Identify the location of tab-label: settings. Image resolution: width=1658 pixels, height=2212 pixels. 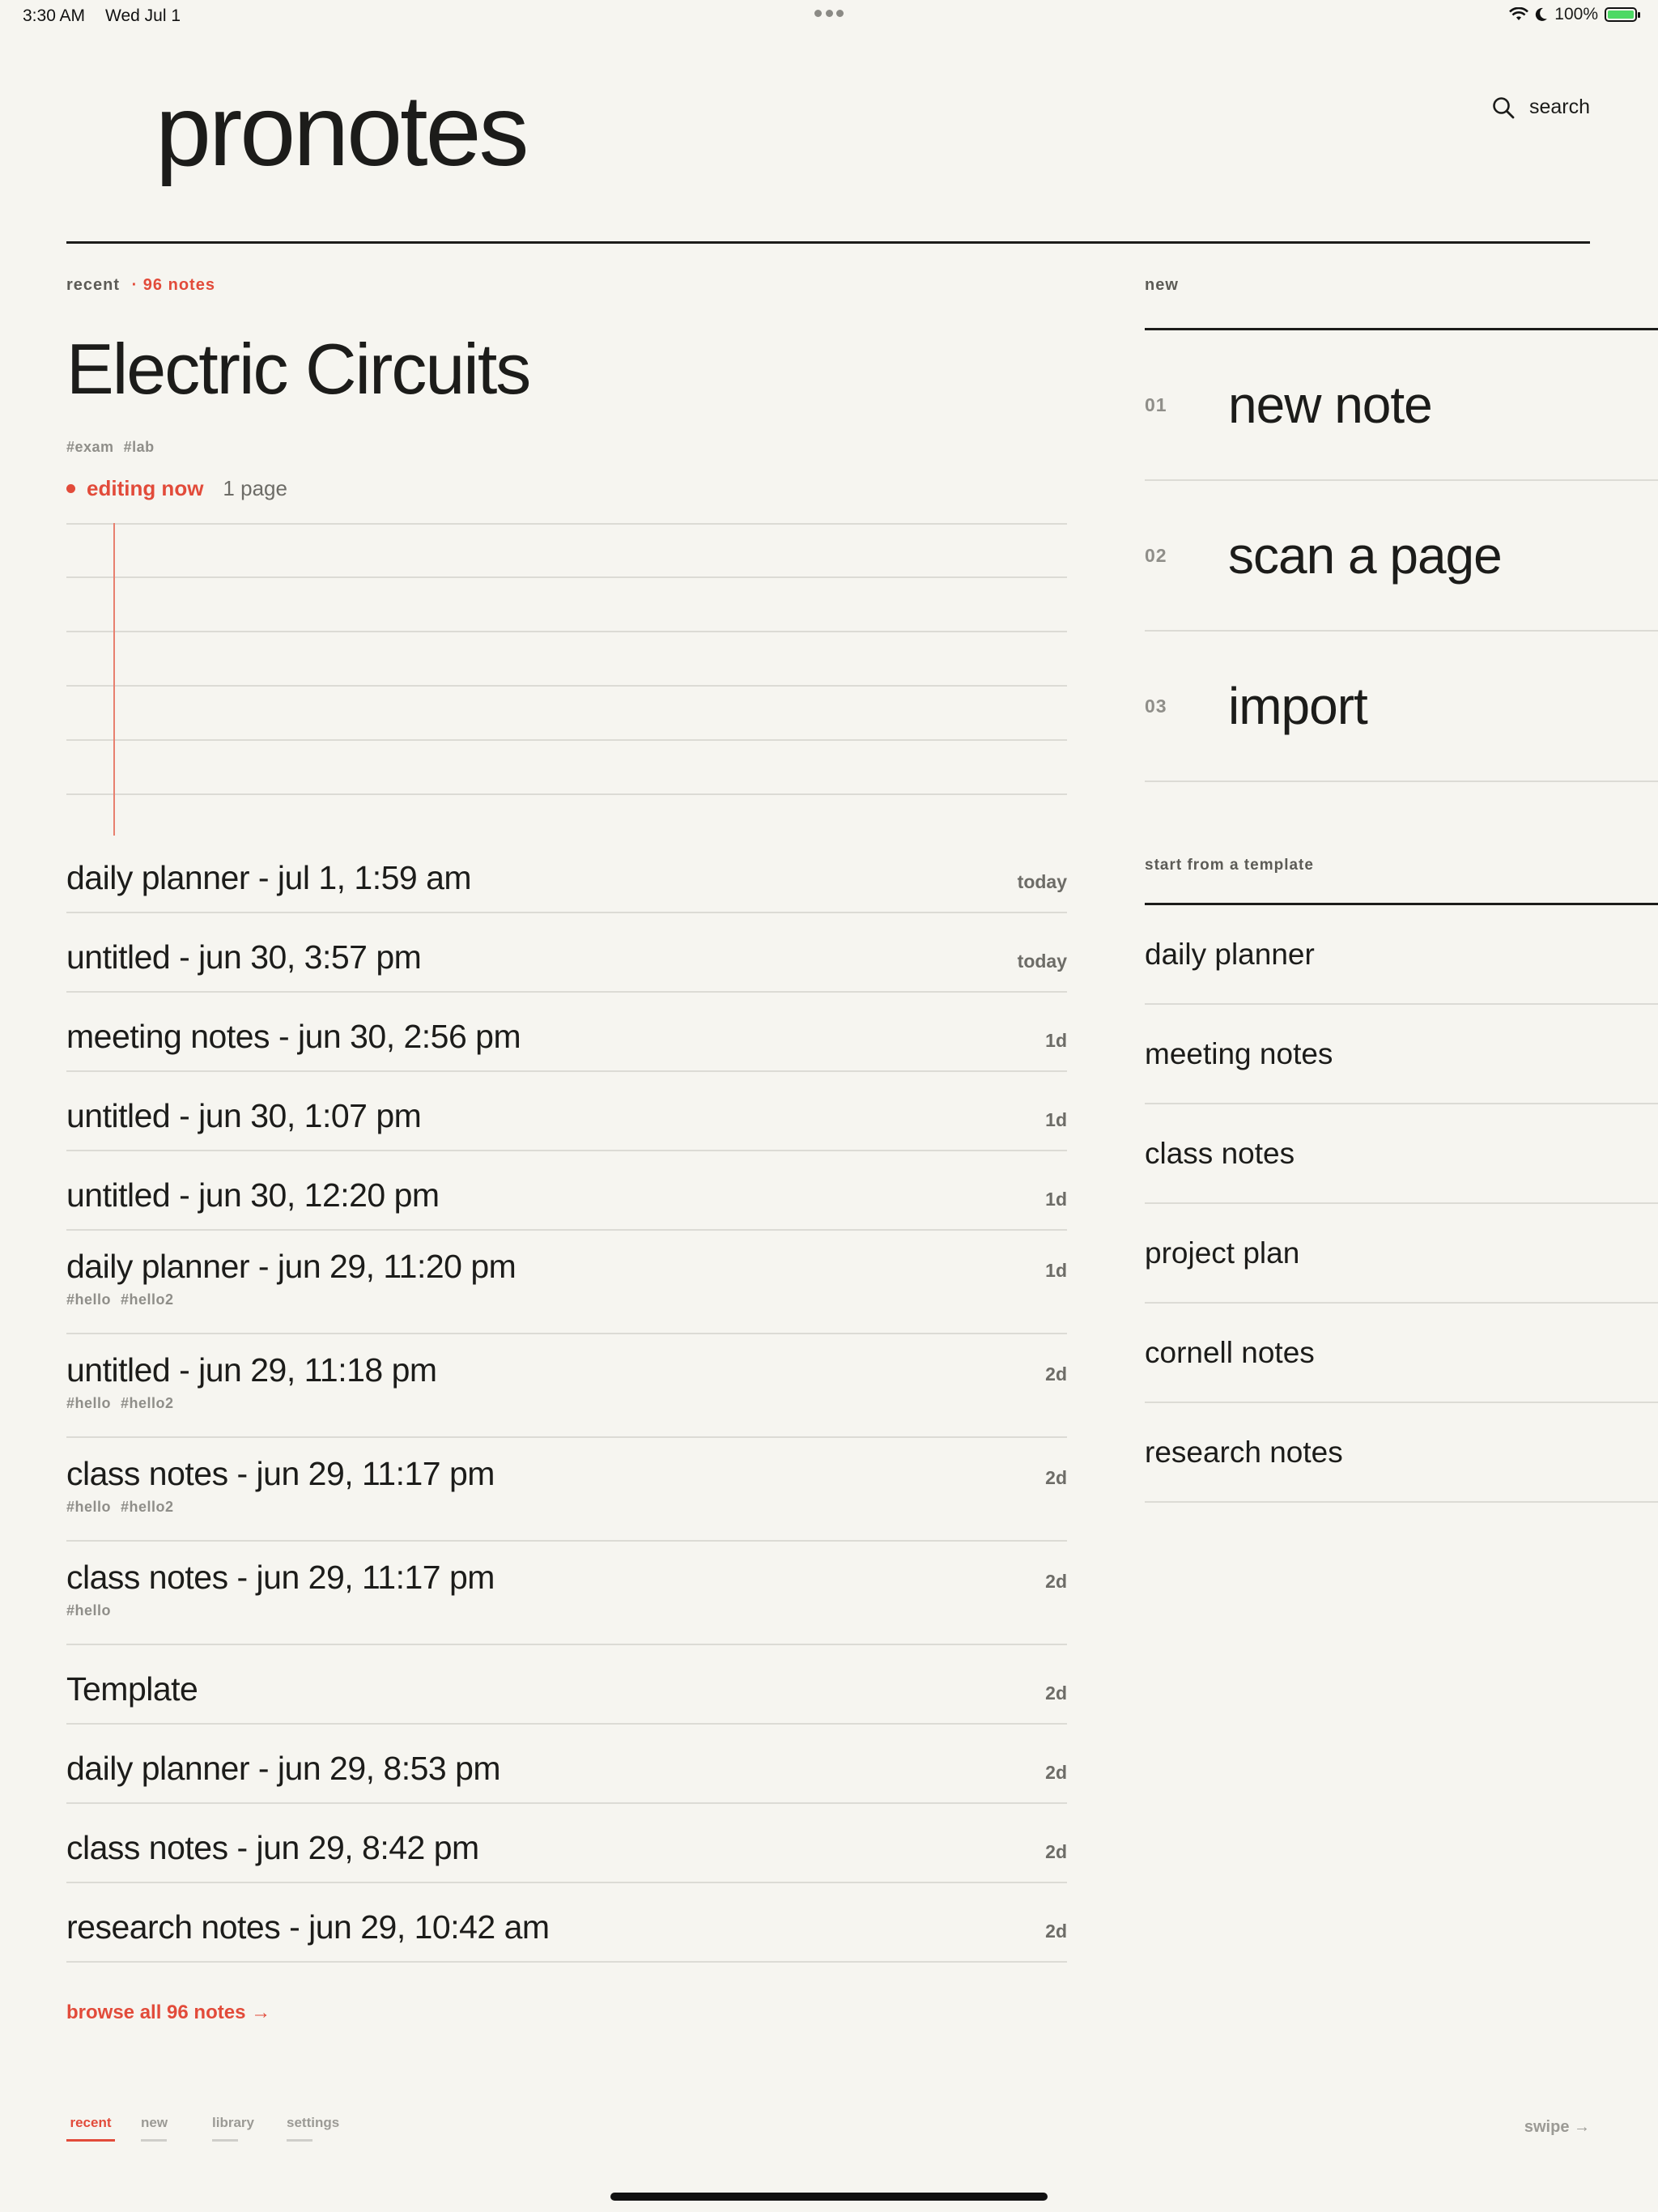
(313, 2122).